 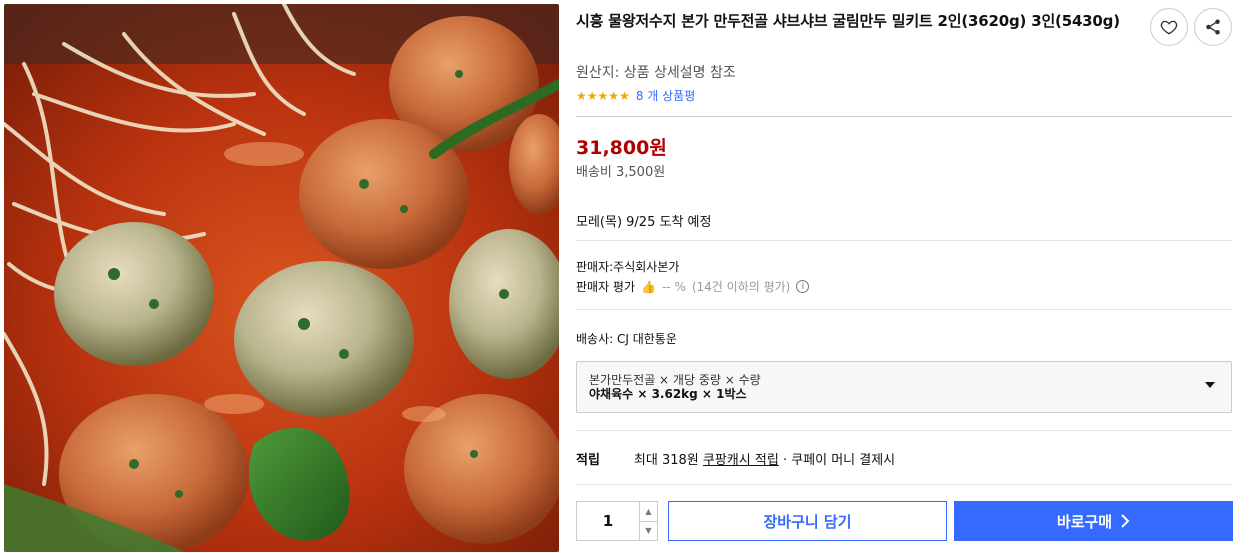 I want to click on cash-max: 최대 318원, so click(x=666, y=460).